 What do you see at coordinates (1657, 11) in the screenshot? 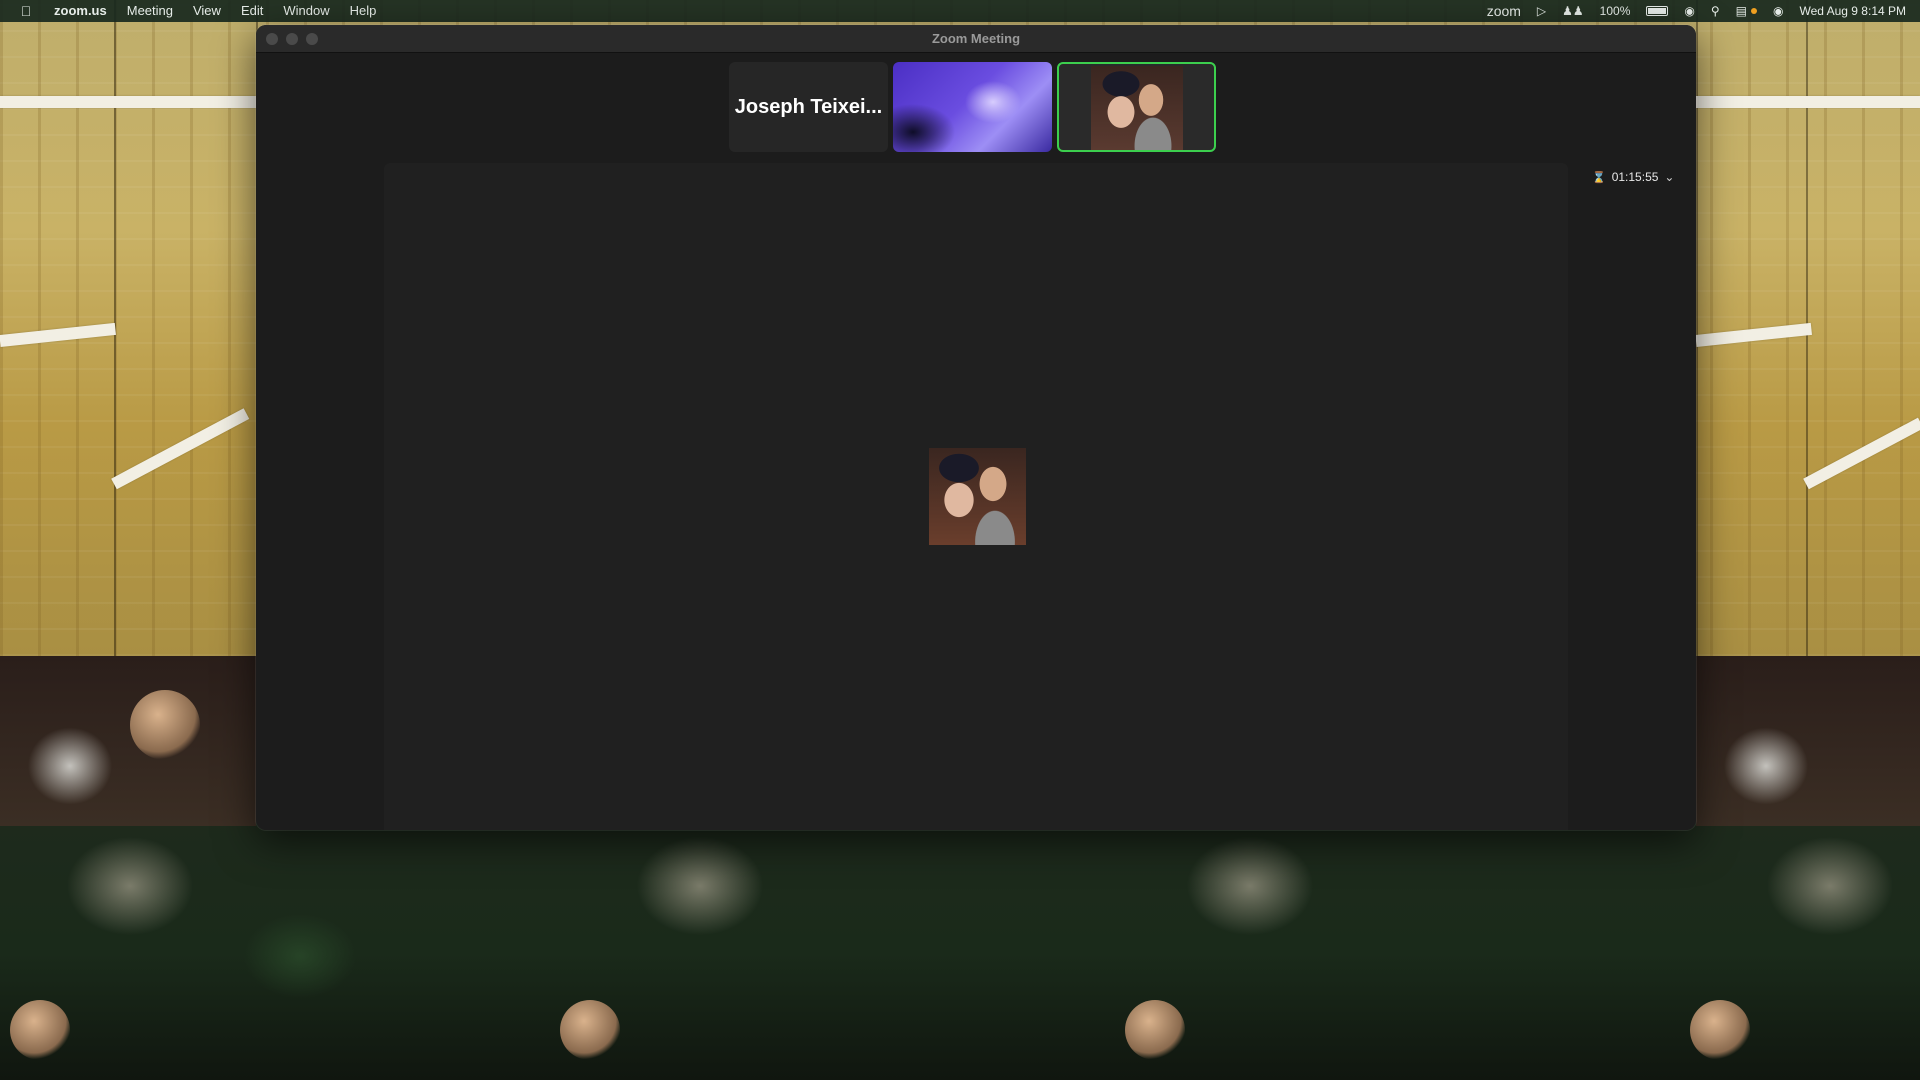
I see `battery-icon` at bounding box center [1657, 11].